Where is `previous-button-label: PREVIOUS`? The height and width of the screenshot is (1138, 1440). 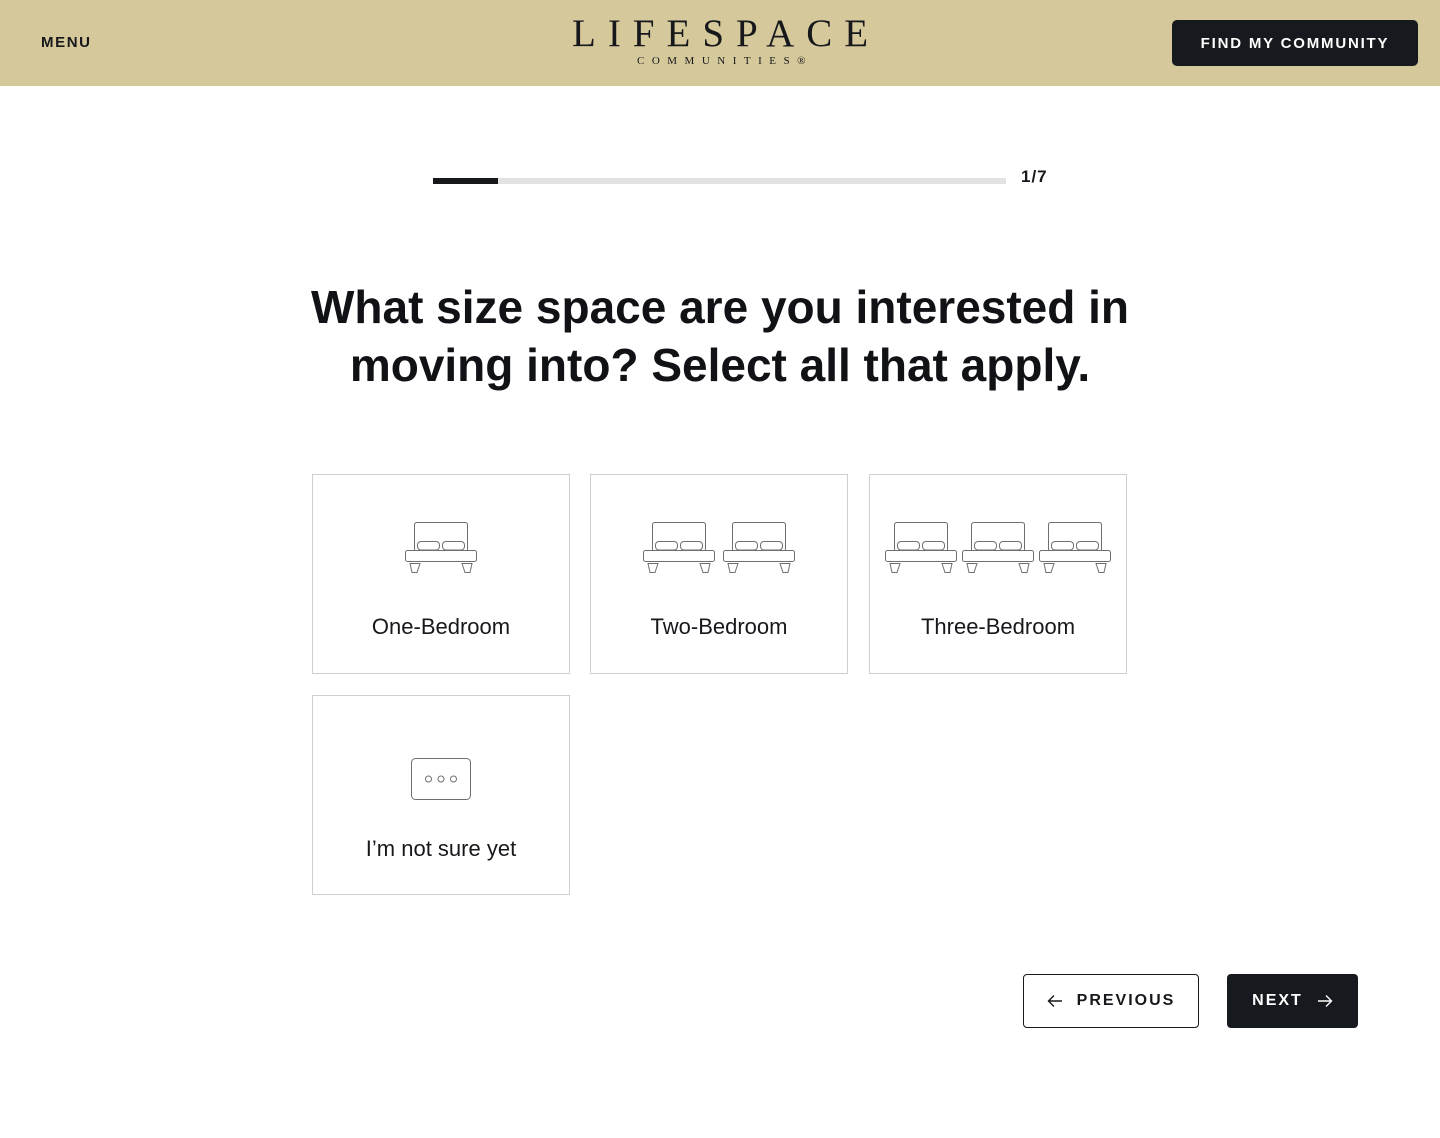 previous-button-label: PREVIOUS is located at coordinates (1126, 1000).